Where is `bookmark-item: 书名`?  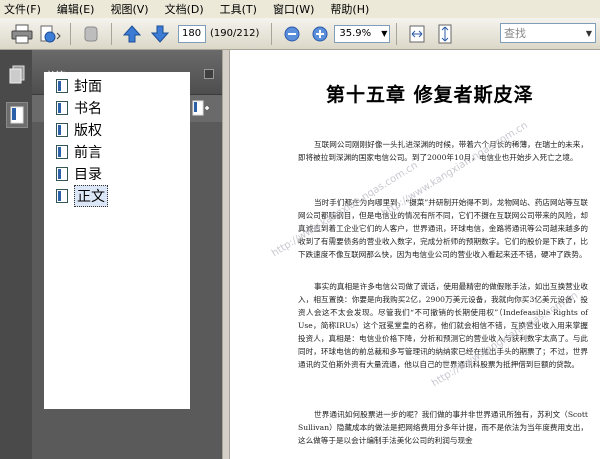
bookmark-item: 书名 is located at coordinates (79, 108).